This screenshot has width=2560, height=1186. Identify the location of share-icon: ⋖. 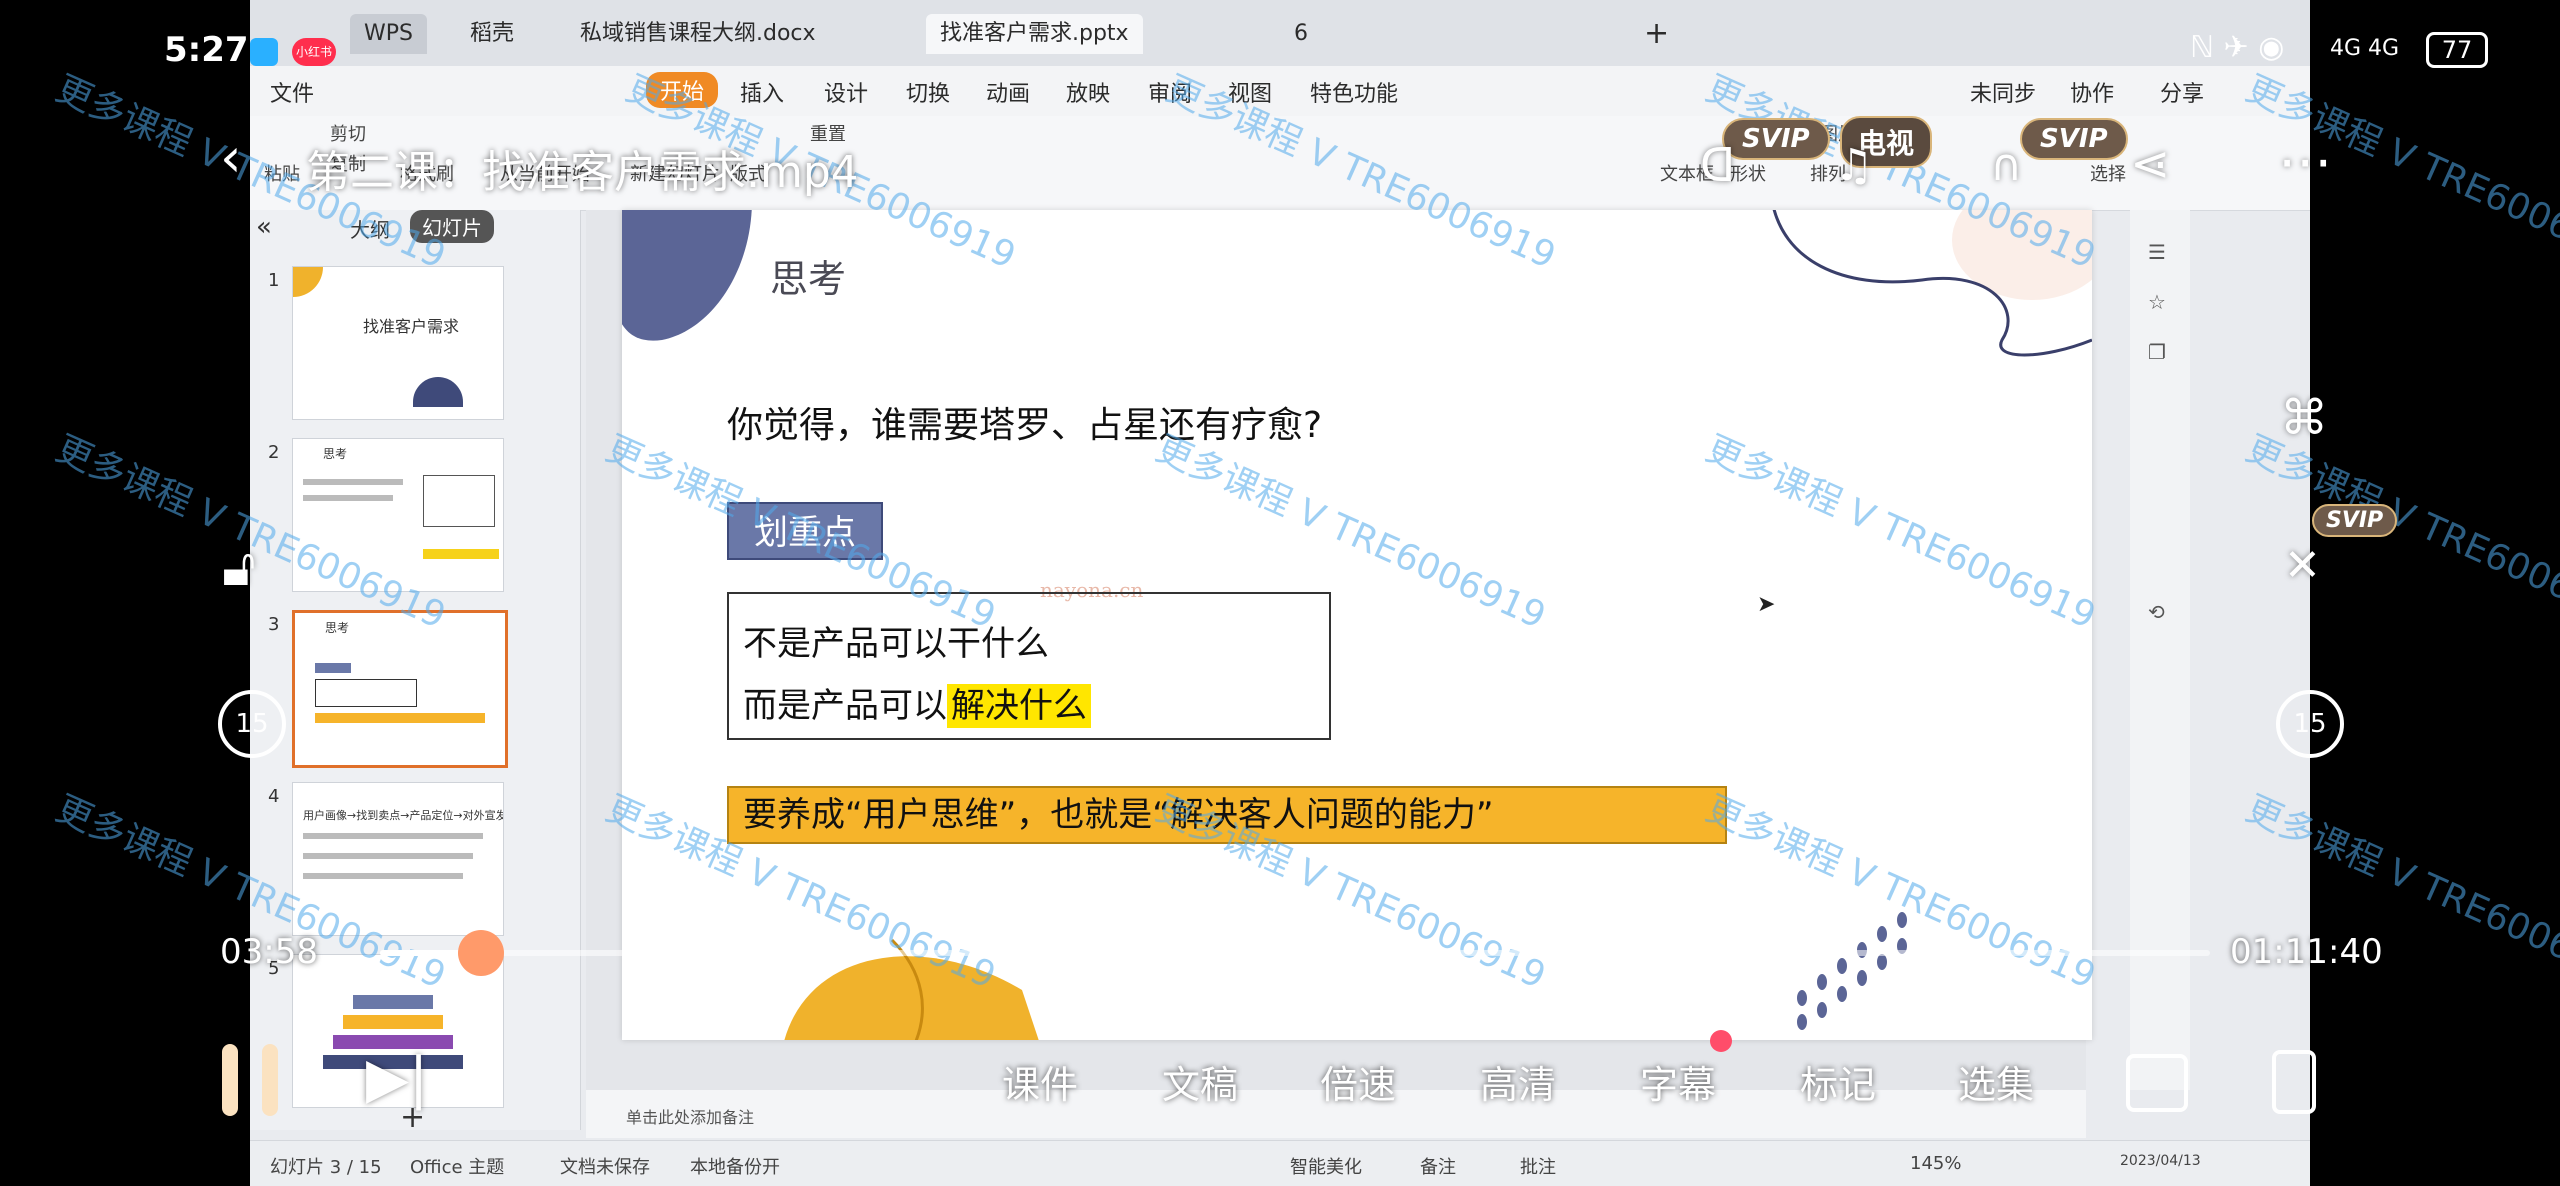
(2150, 164).